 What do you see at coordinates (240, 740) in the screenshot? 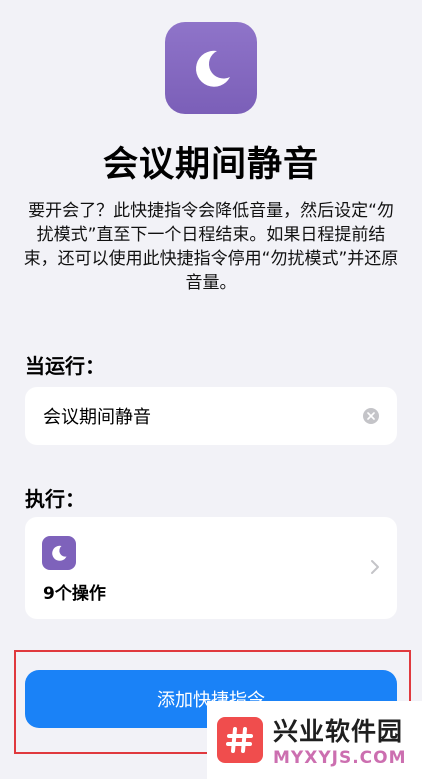
I see `watermark-logo-icon` at bounding box center [240, 740].